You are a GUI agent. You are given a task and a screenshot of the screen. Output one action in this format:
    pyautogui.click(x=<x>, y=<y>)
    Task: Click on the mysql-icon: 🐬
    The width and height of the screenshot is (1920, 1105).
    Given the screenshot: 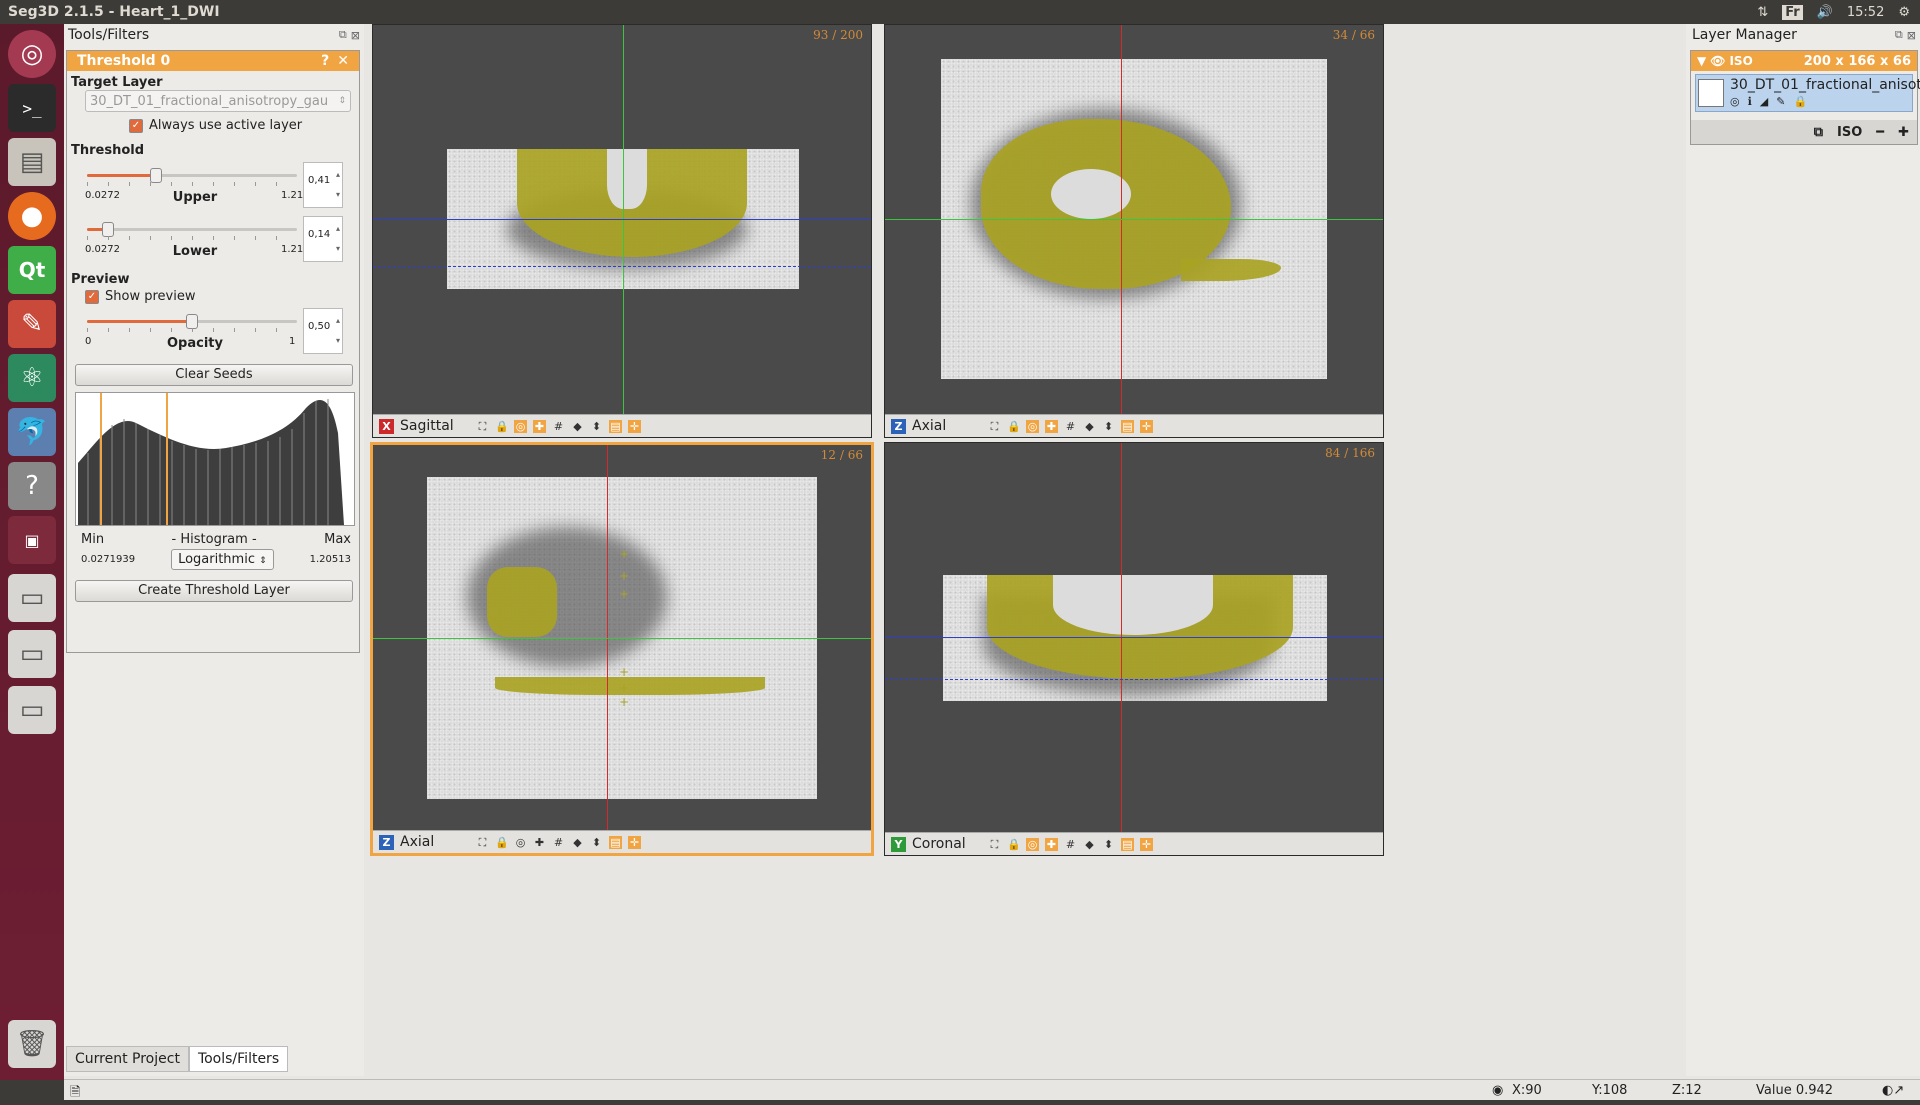 What is the action you would take?
    pyautogui.click(x=32, y=432)
    